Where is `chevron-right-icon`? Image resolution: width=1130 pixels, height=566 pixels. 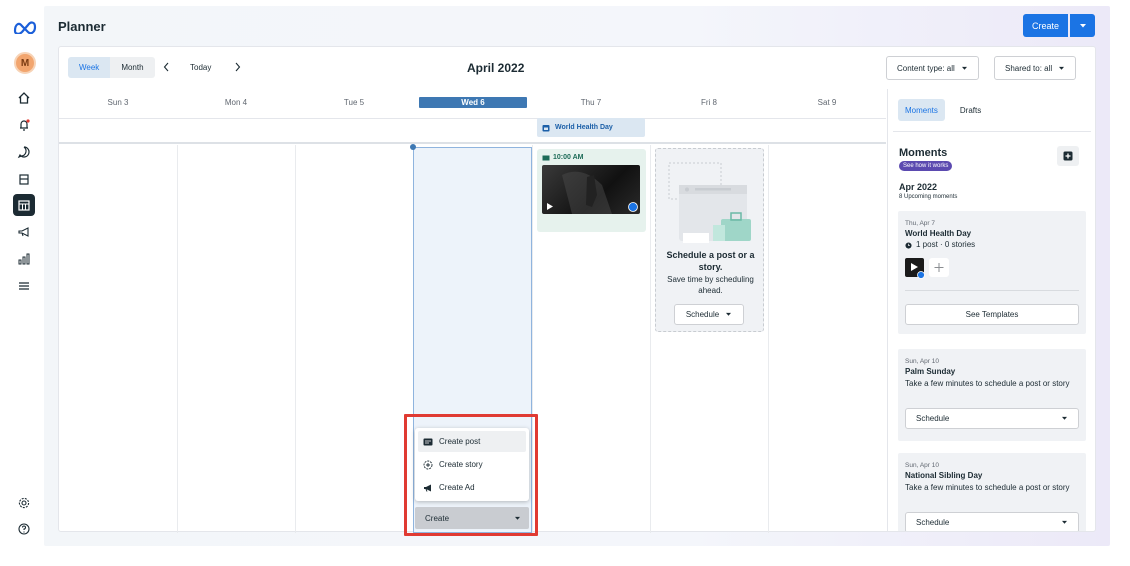
chevron-right-icon is located at coordinates (237, 67).